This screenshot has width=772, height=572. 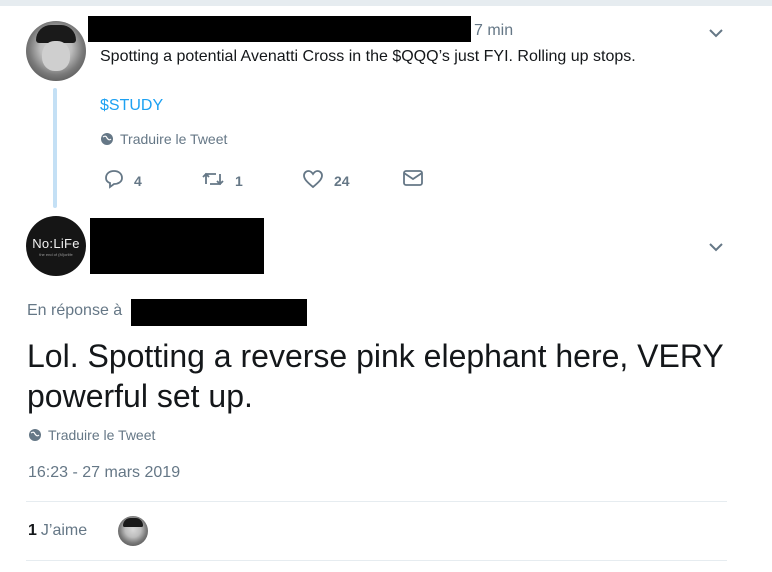 I want to click on envelope-icon, so click(x=418, y=179).